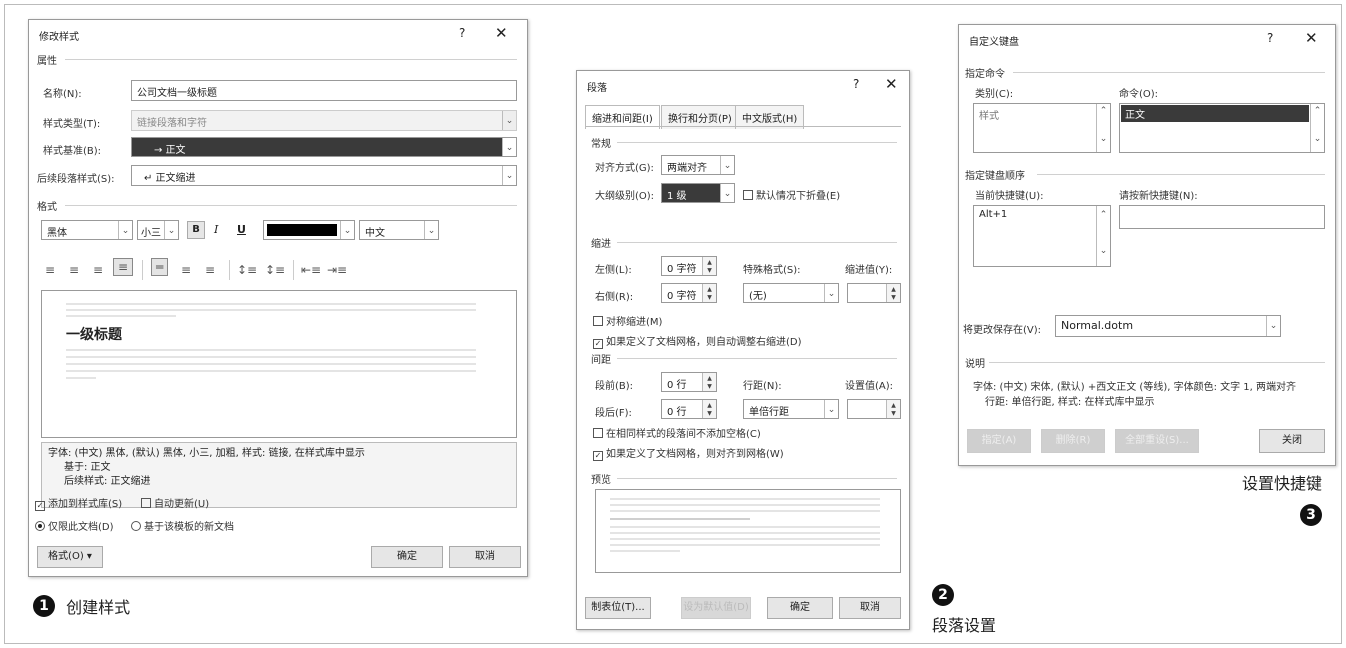 The height and width of the screenshot is (648, 1346). Describe the element at coordinates (716, 608) in the screenshot. I see `set-default-button: 设为默认值(D)` at that location.